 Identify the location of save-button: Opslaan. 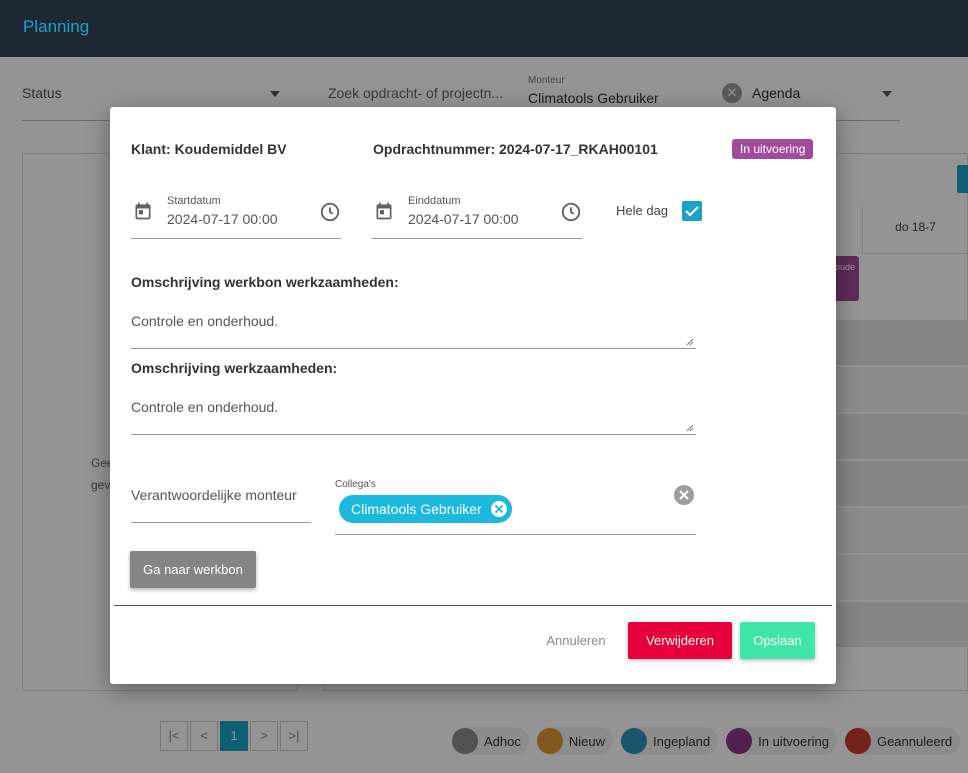
(777, 640).